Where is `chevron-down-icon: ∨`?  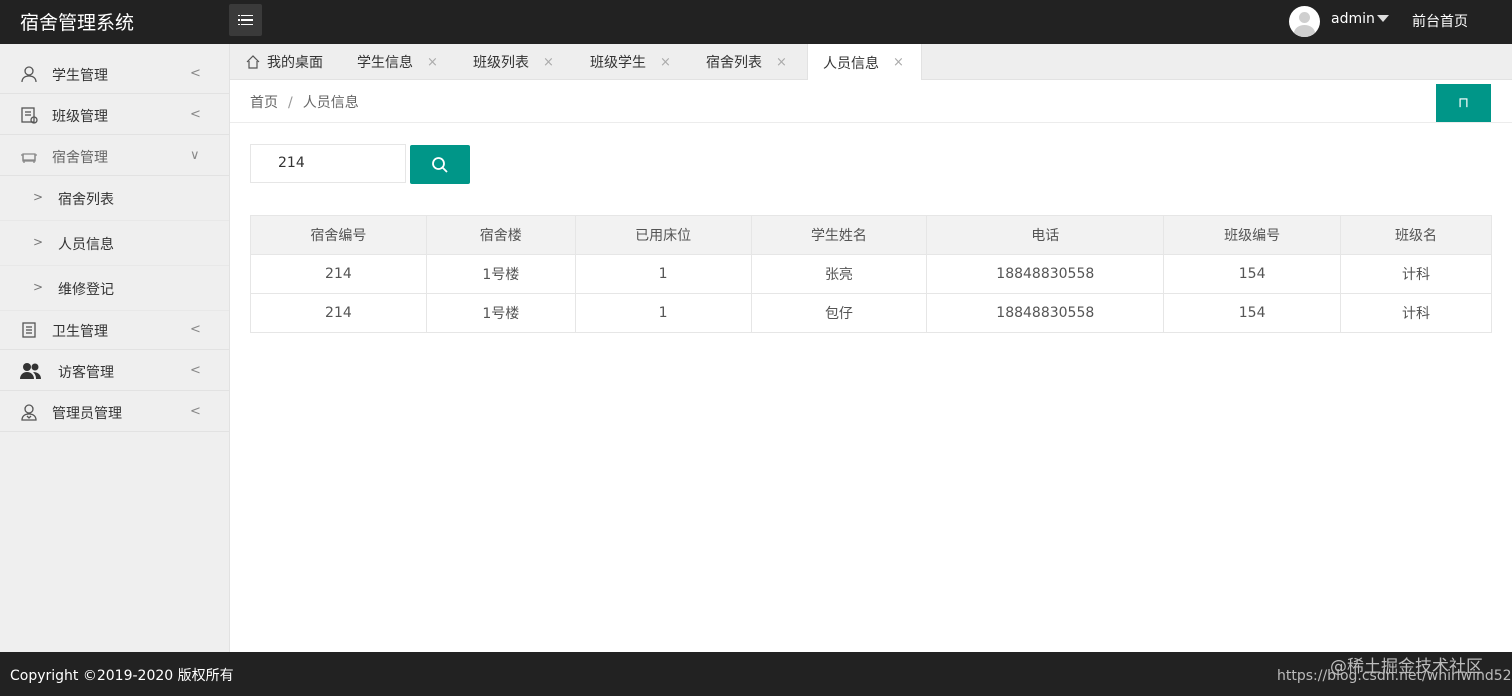 chevron-down-icon: ∨ is located at coordinates (195, 155).